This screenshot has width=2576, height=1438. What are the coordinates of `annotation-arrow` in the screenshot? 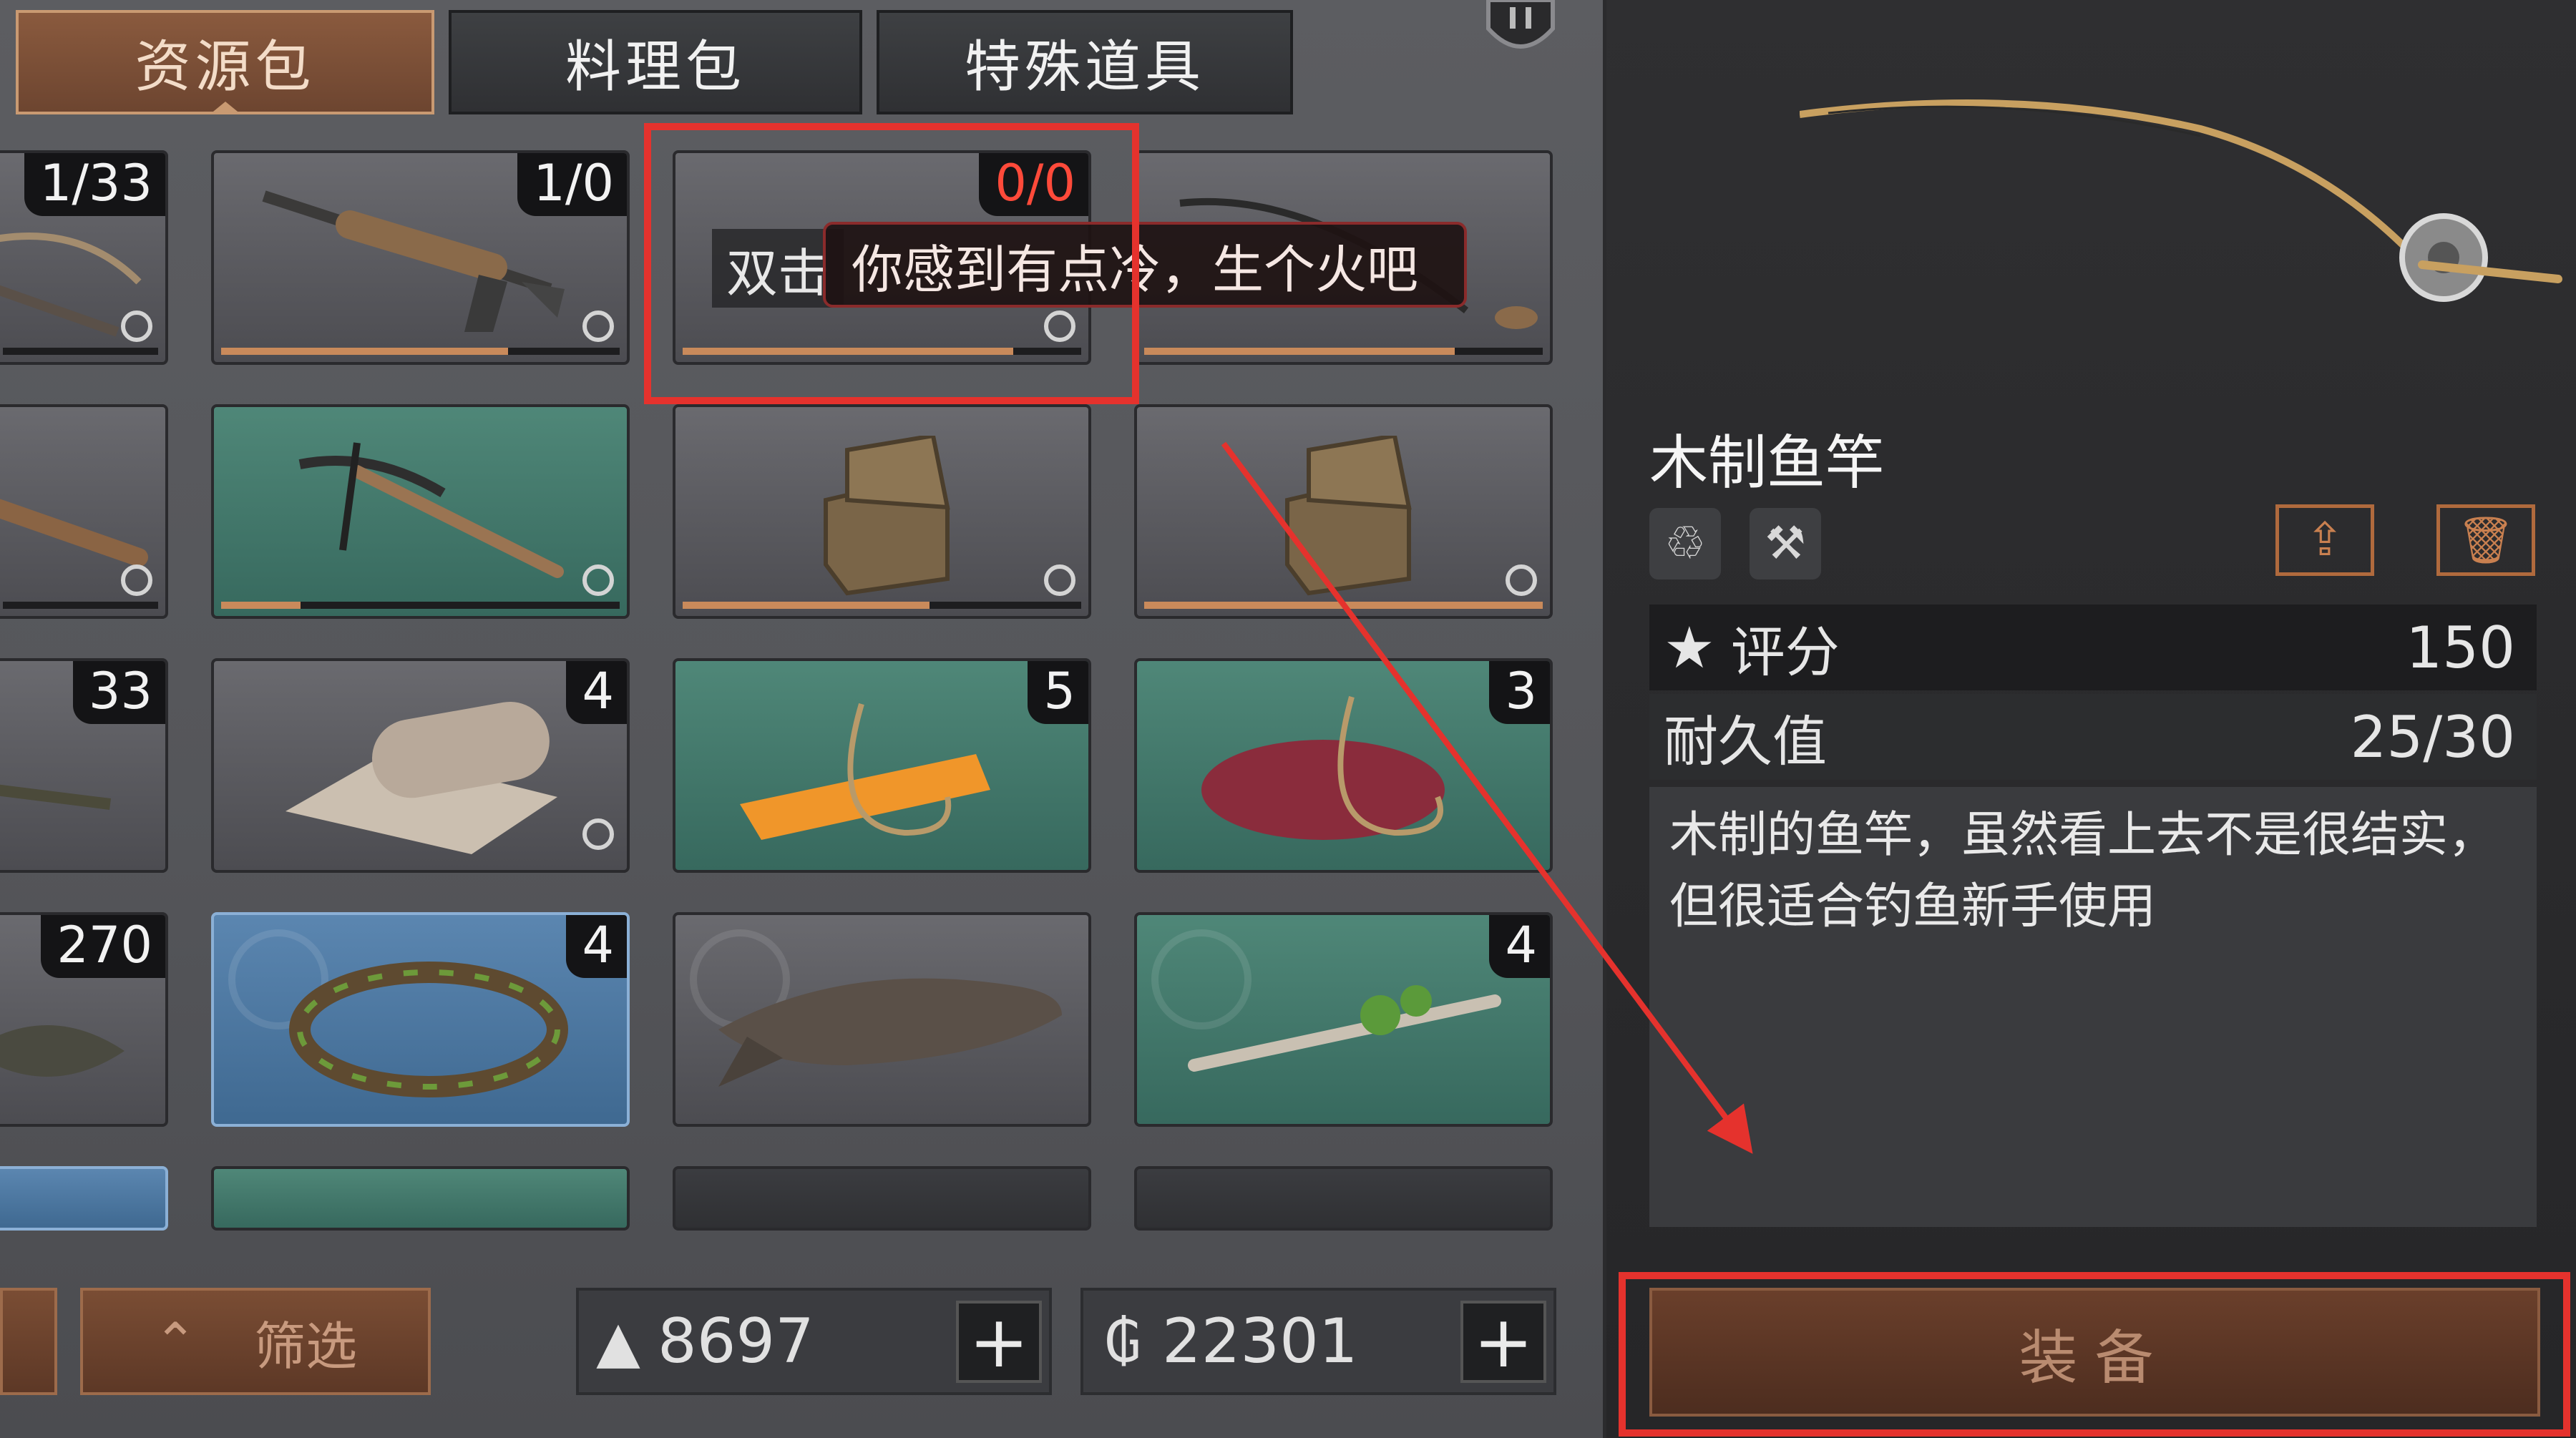 It's located at (1487, 798).